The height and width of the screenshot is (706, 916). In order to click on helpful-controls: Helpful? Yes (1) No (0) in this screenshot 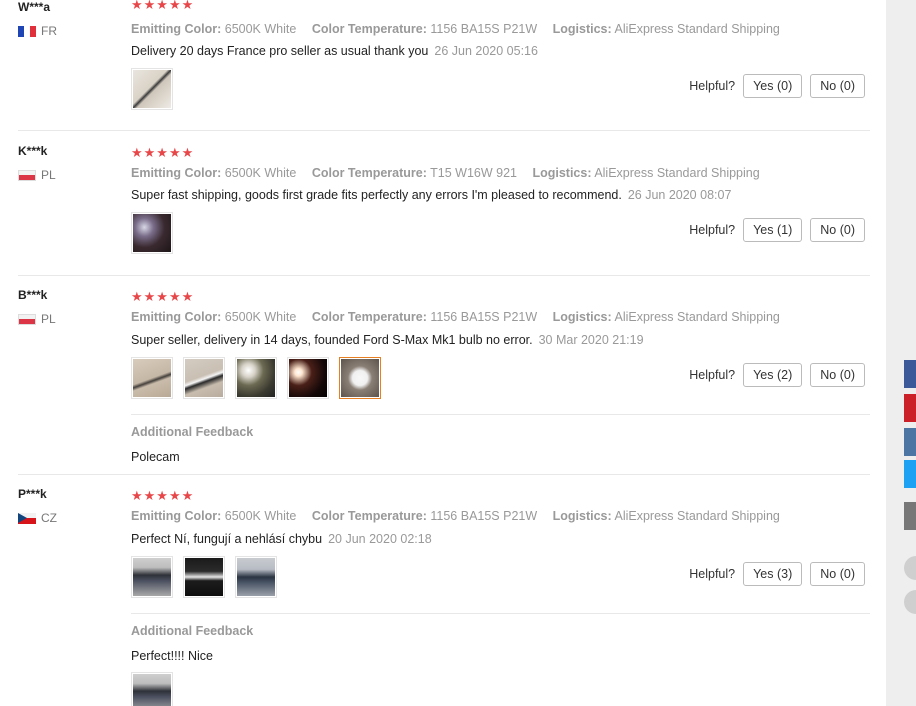, I will do `click(777, 230)`.